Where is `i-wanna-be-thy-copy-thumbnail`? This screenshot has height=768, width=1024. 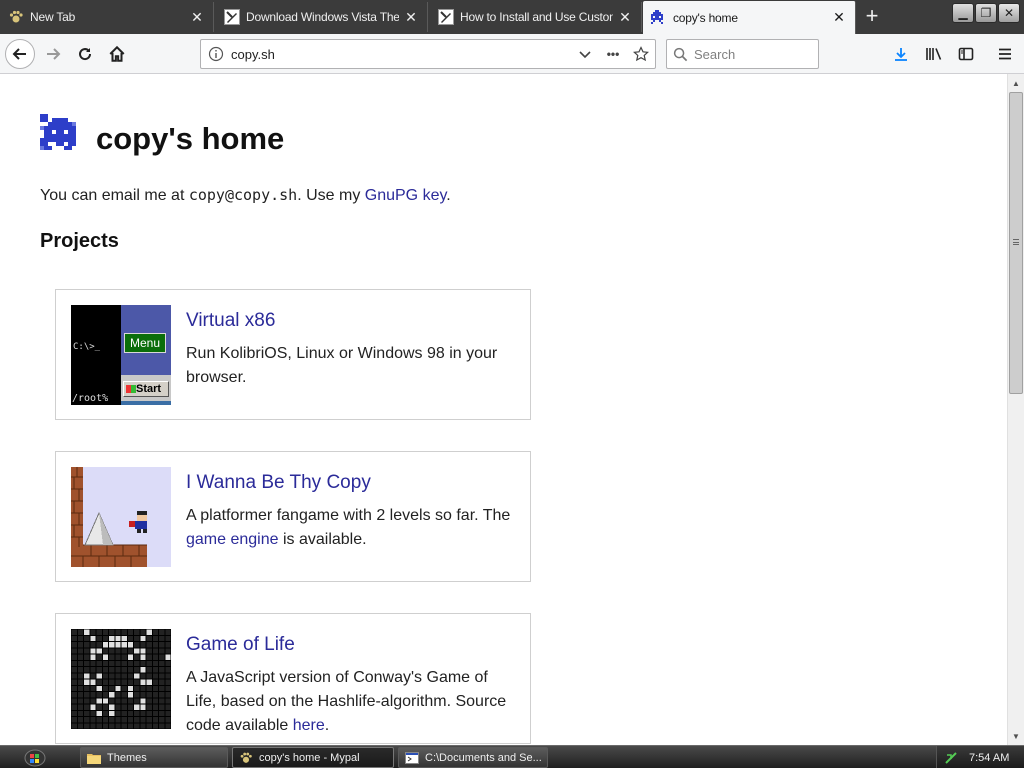 i-wanna-be-thy-copy-thumbnail is located at coordinates (121, 517).